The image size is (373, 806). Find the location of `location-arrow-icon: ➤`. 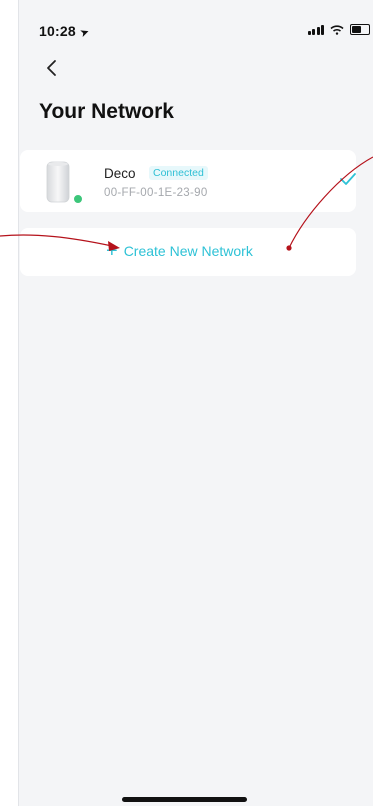

location-arrow-icon: ➤ is located at coordinates (85, 33).